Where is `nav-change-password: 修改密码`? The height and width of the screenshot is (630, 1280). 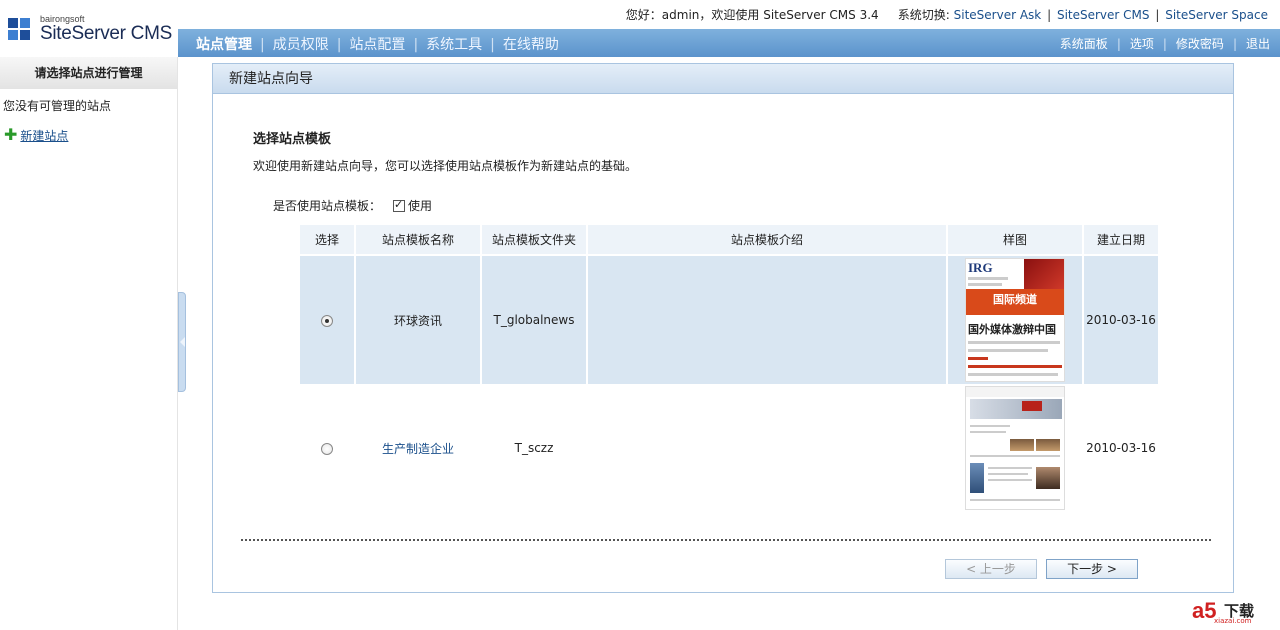
nav-change-password: 修改密码 is located at coordinates (1200, 44).